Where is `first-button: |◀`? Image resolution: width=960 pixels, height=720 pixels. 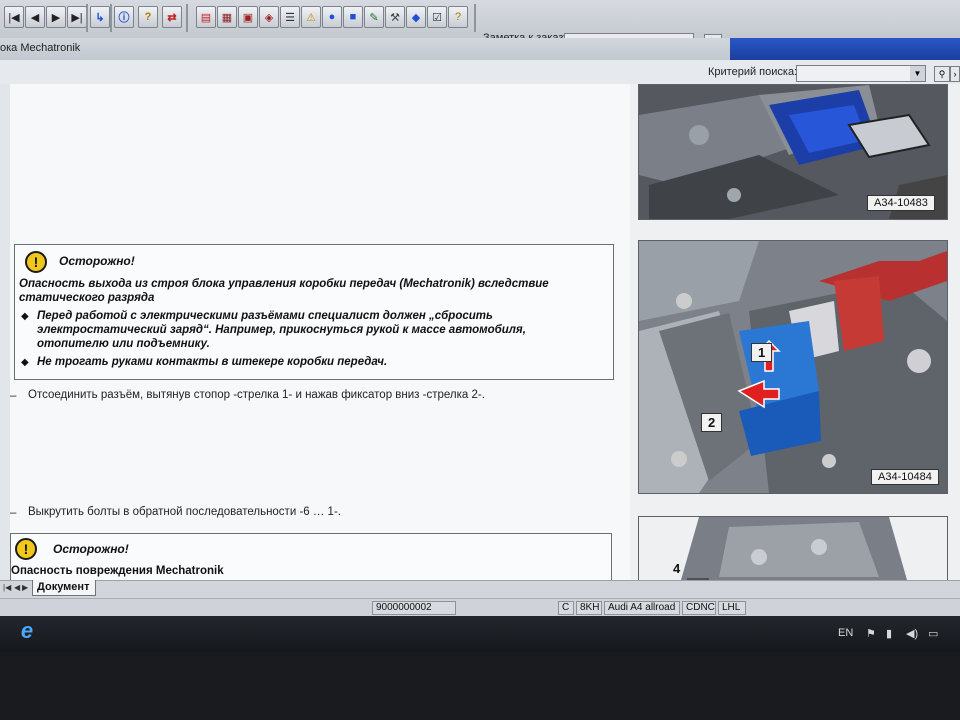 first-button: |◀ is located at coordinates (14, 17).